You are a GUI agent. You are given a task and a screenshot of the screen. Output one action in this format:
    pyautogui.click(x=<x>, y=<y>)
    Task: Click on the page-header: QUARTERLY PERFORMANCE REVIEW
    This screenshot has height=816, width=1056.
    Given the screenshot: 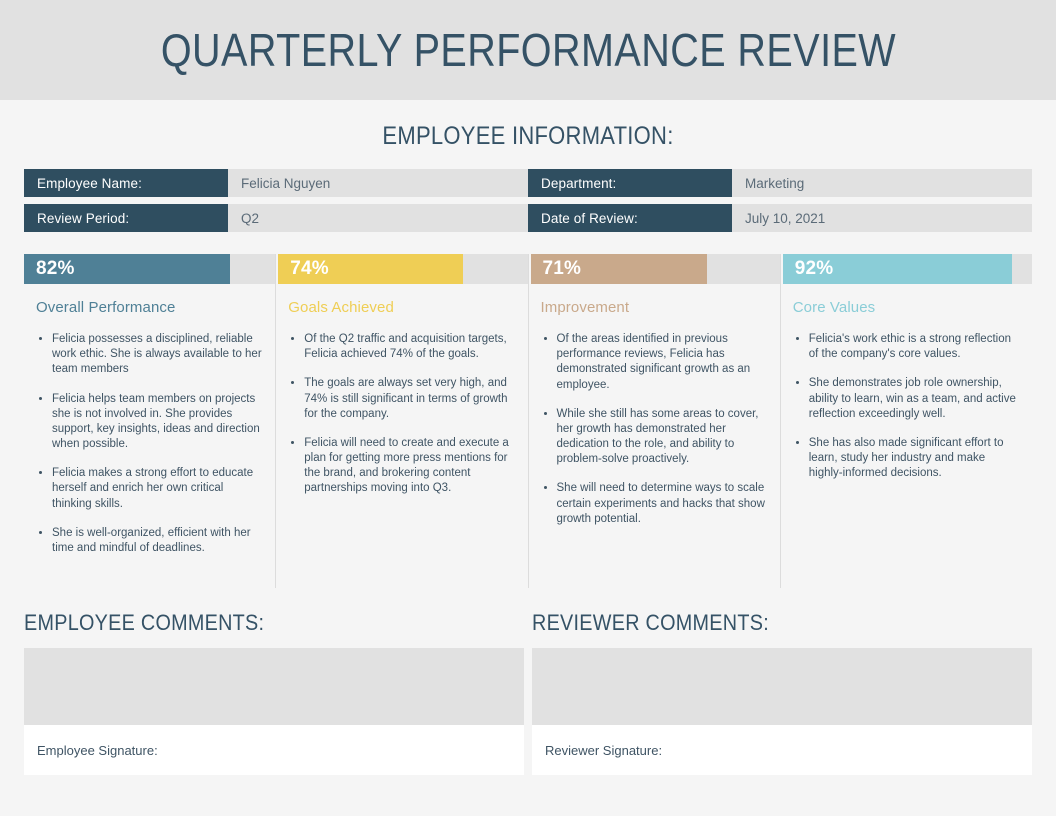 What is the action you would take?
    pyautogui.click(x=528, y=50)
    